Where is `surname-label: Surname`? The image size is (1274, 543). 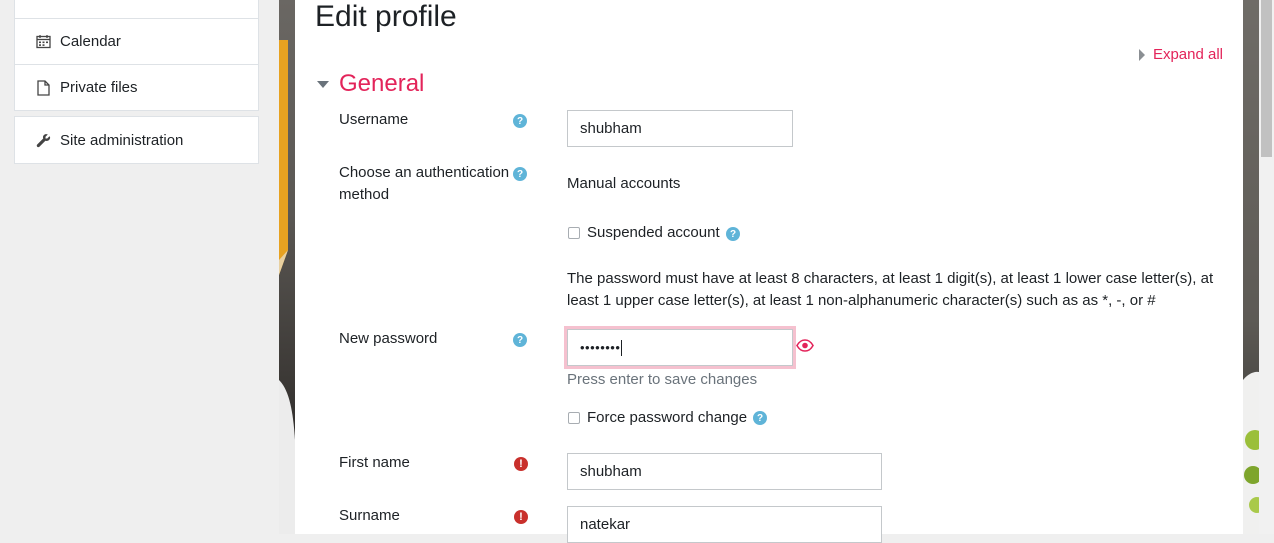 surname-label: Surname is located at coordinates (369, 515).